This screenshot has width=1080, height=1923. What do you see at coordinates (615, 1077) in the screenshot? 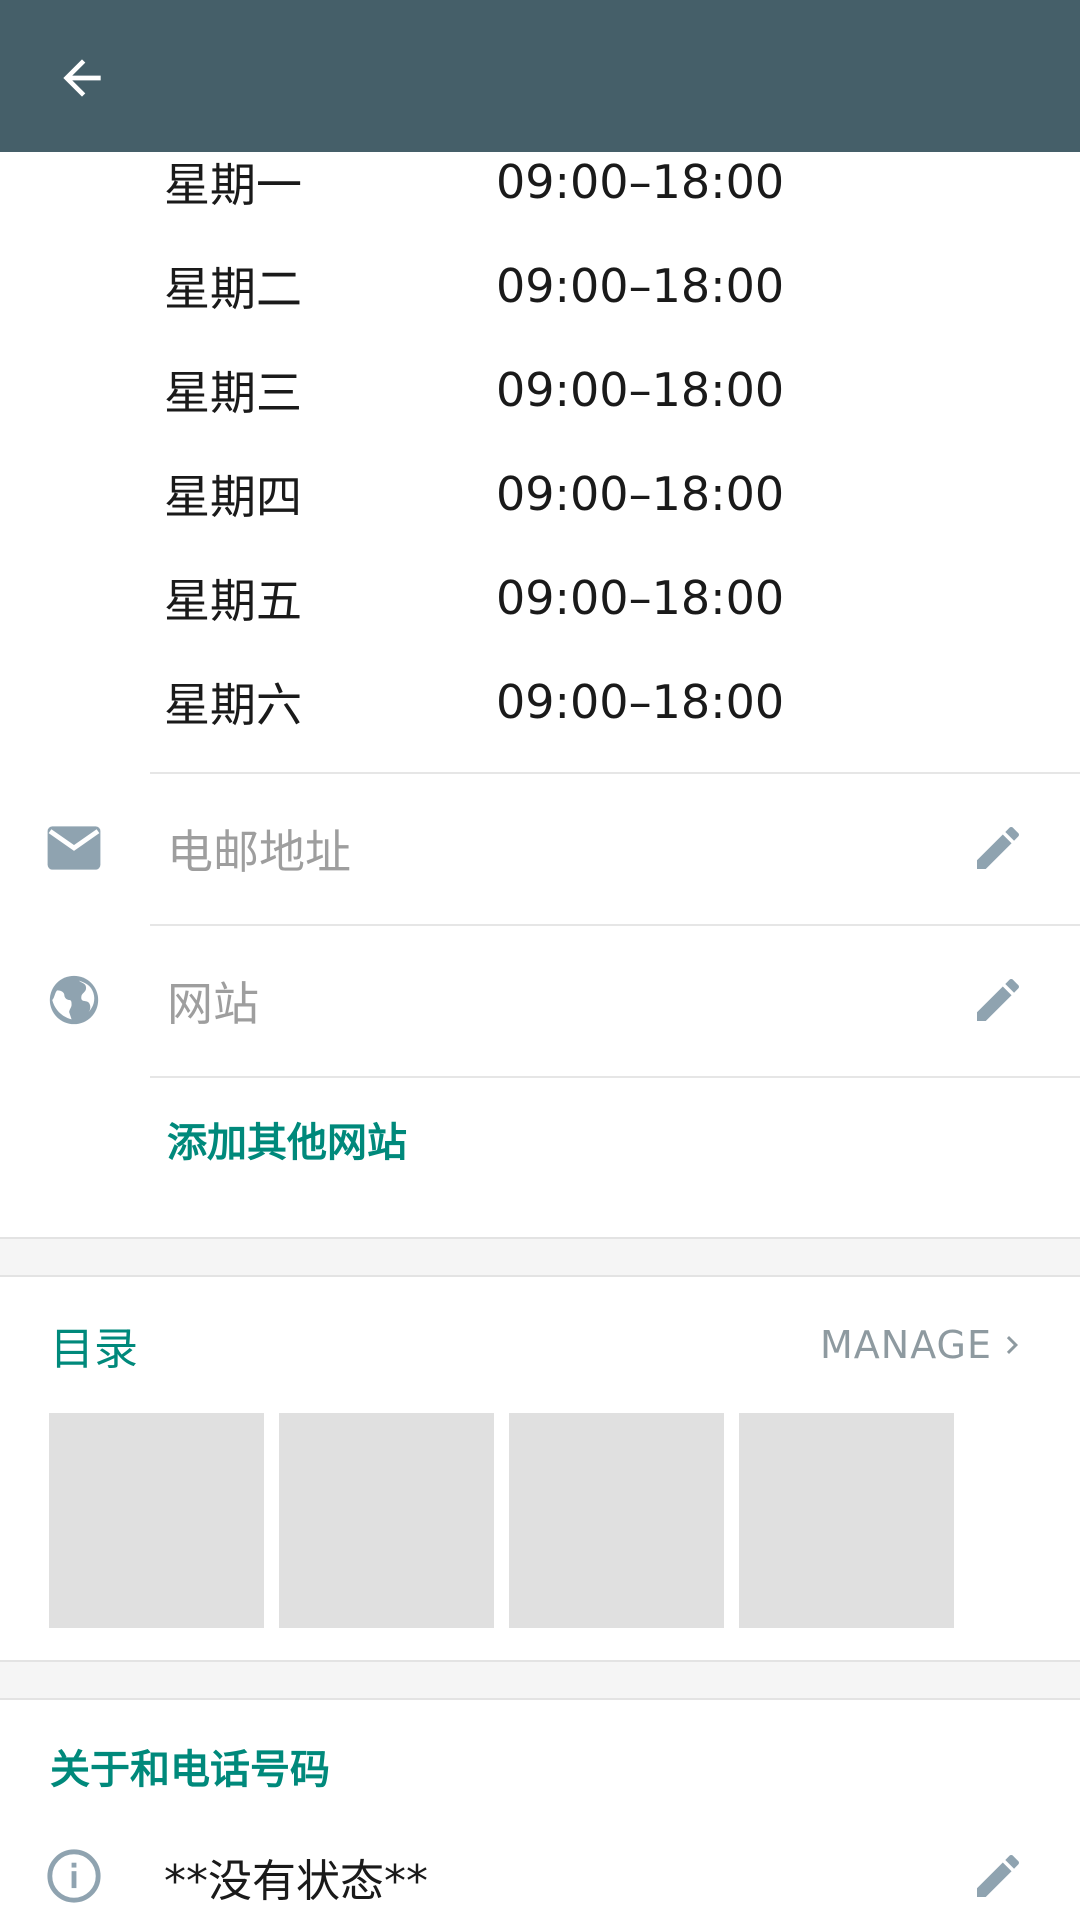
I see `divider` at bounding box center [615, 1077].